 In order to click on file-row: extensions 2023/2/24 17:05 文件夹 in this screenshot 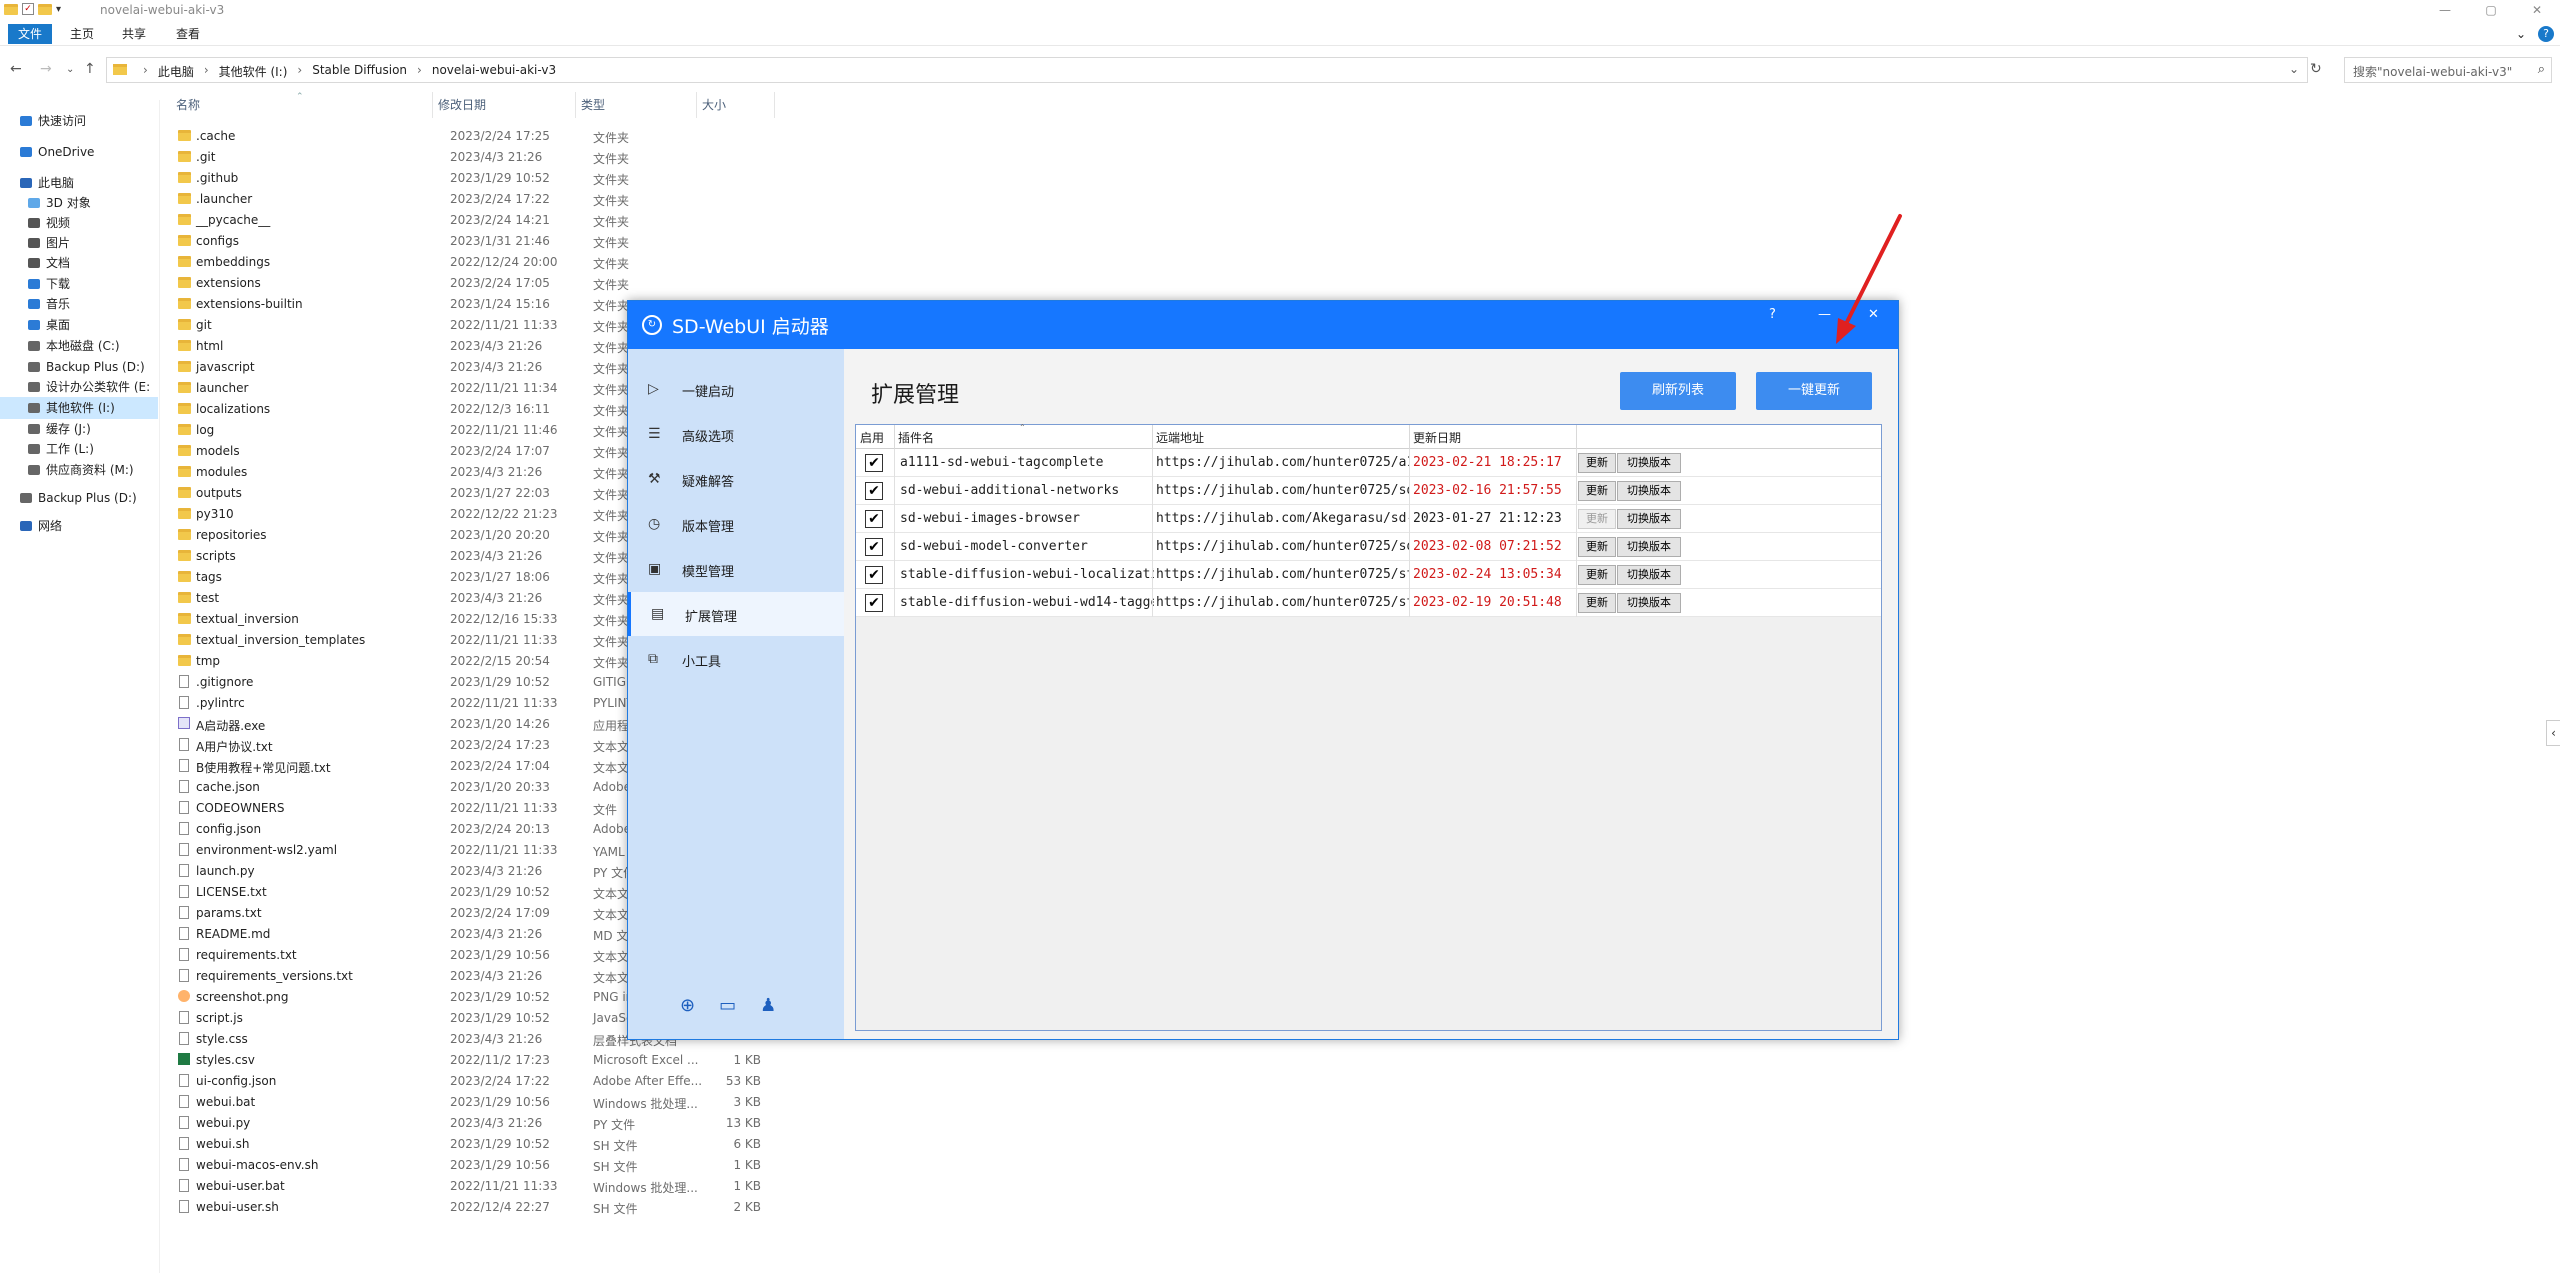, I will do `click(554, 283)`.